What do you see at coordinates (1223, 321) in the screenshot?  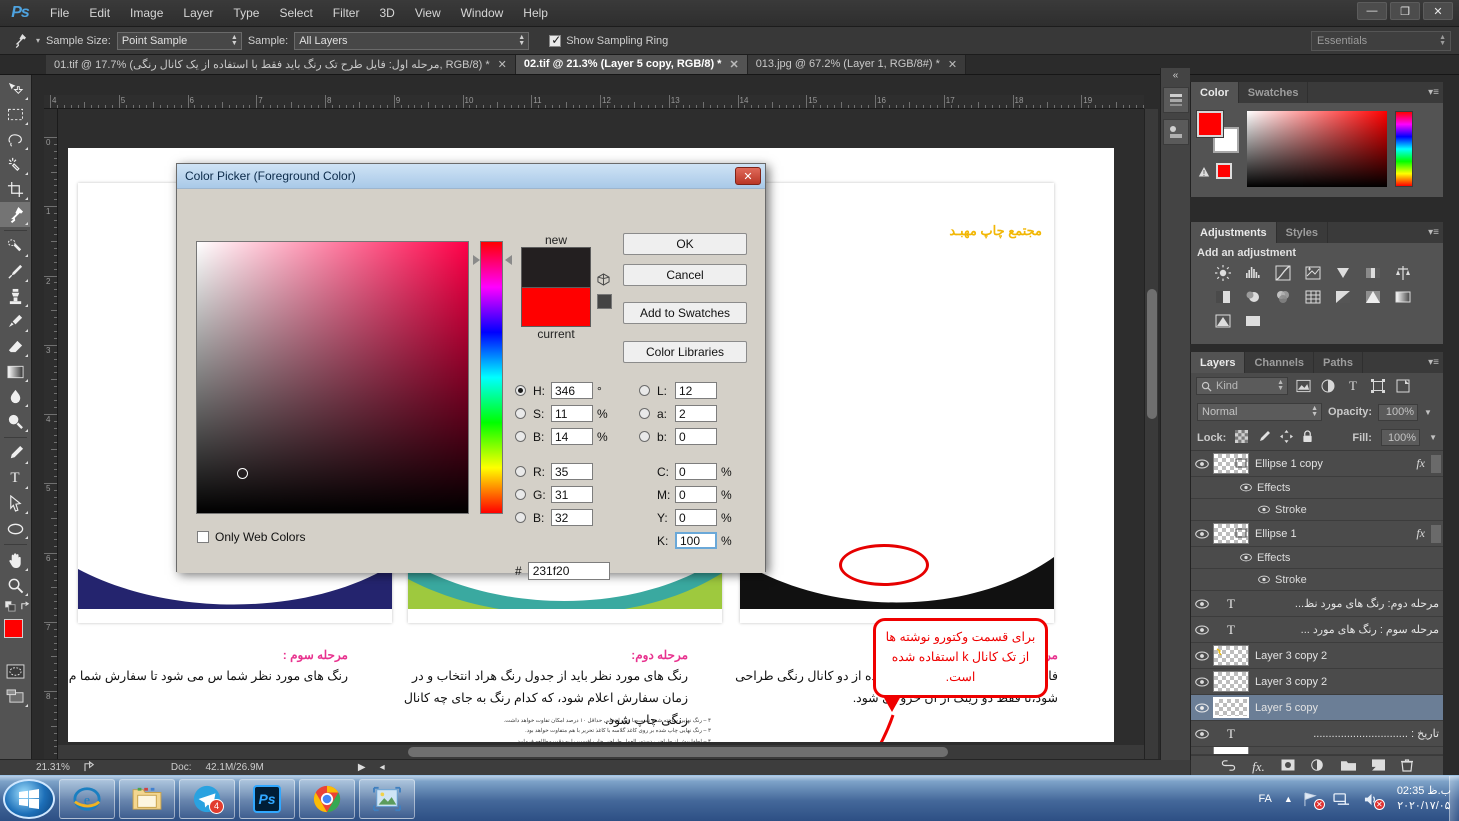 I see `selective-color-icon` at bounding box center [1223, 321].